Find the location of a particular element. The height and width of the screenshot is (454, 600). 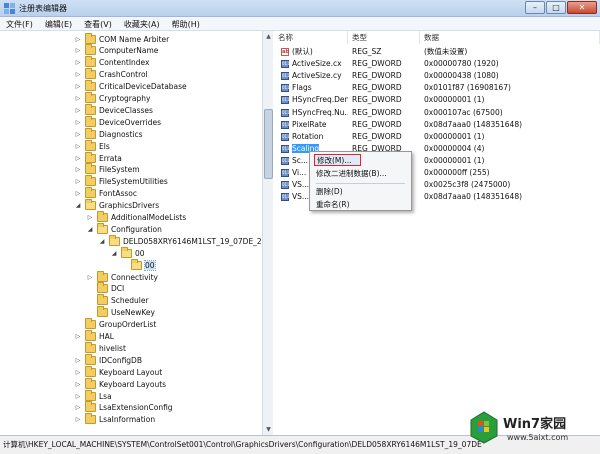

tree-item: ▷ Cryptography is located at coordinates (112, 98).